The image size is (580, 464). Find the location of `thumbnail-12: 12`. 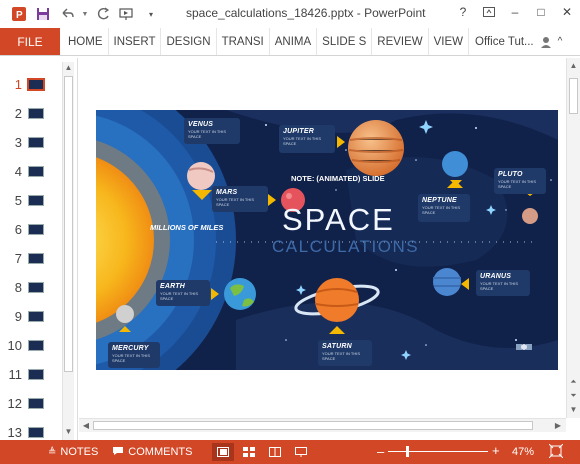

thumbnail-12: 12 is located at coordinates (31, 403).